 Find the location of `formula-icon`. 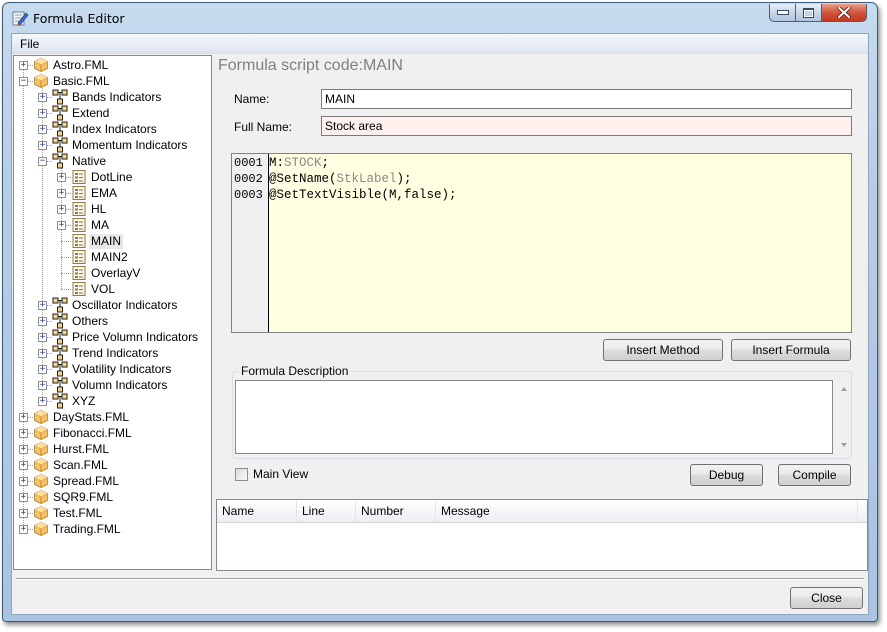

formula-icon is located at coordinates (79, 225).